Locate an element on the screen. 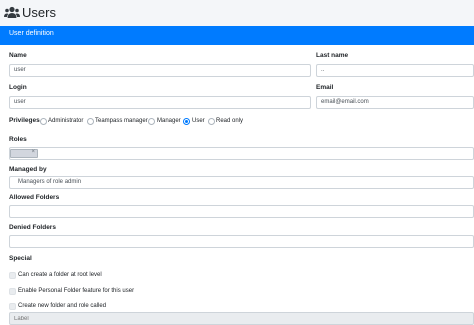 The width and height of the screenshot is (474, 325). personal-folder-checkbox is located at coordinates (12, 291).